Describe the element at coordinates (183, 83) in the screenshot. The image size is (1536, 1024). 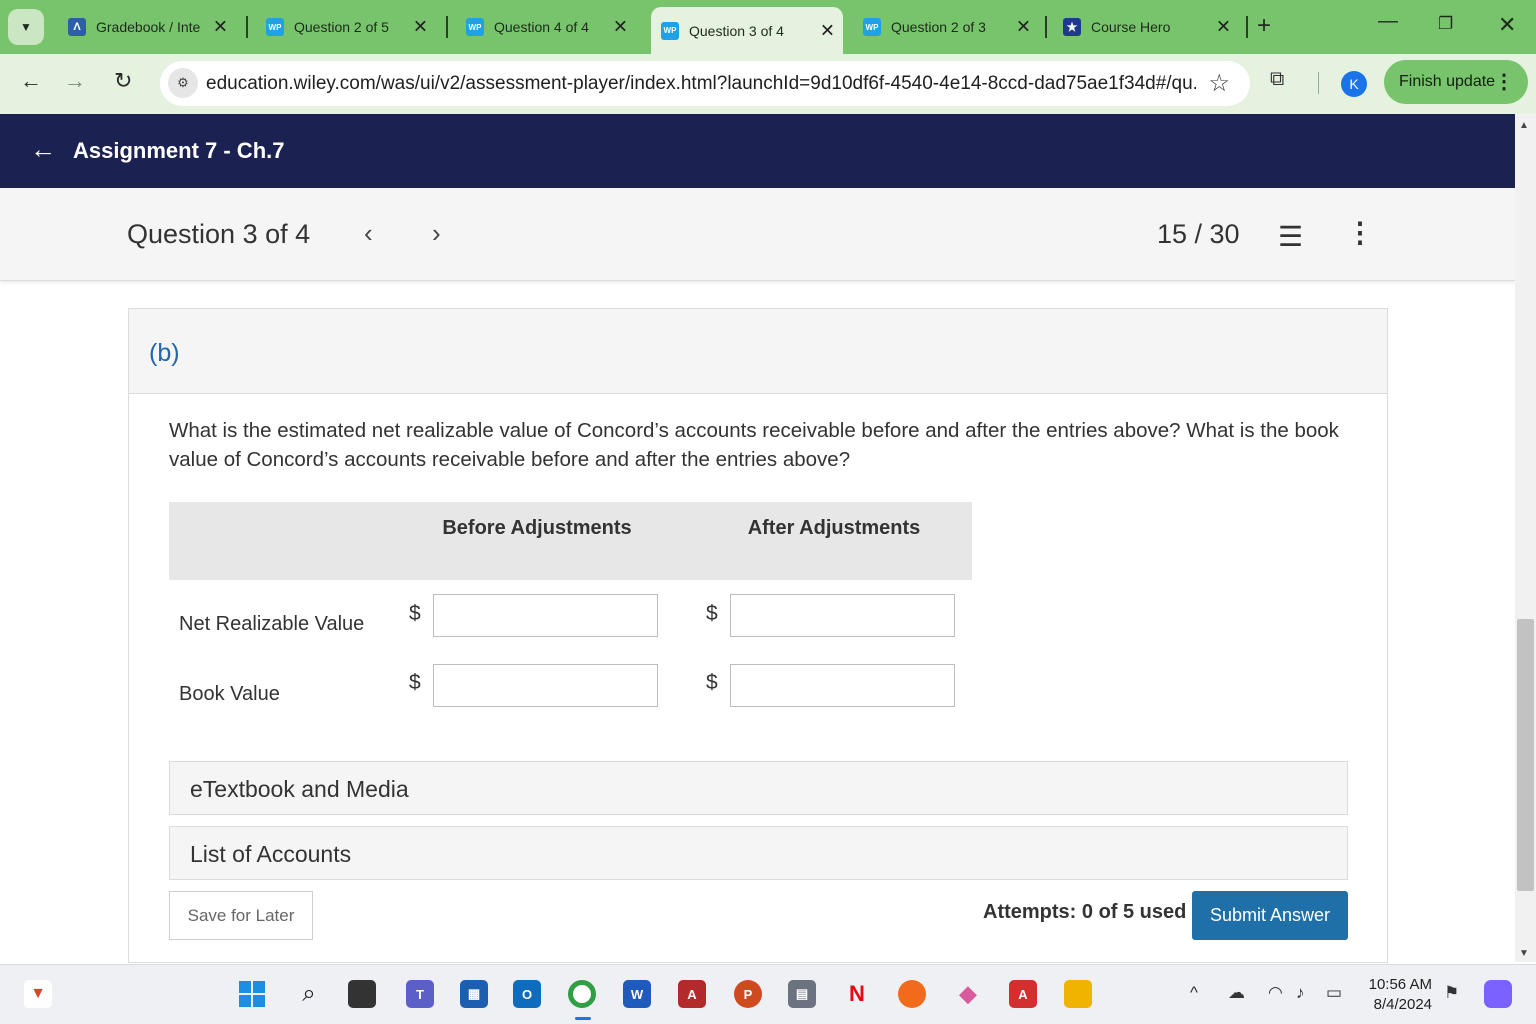
I see `site-settings-icon: ⚙` at that location.